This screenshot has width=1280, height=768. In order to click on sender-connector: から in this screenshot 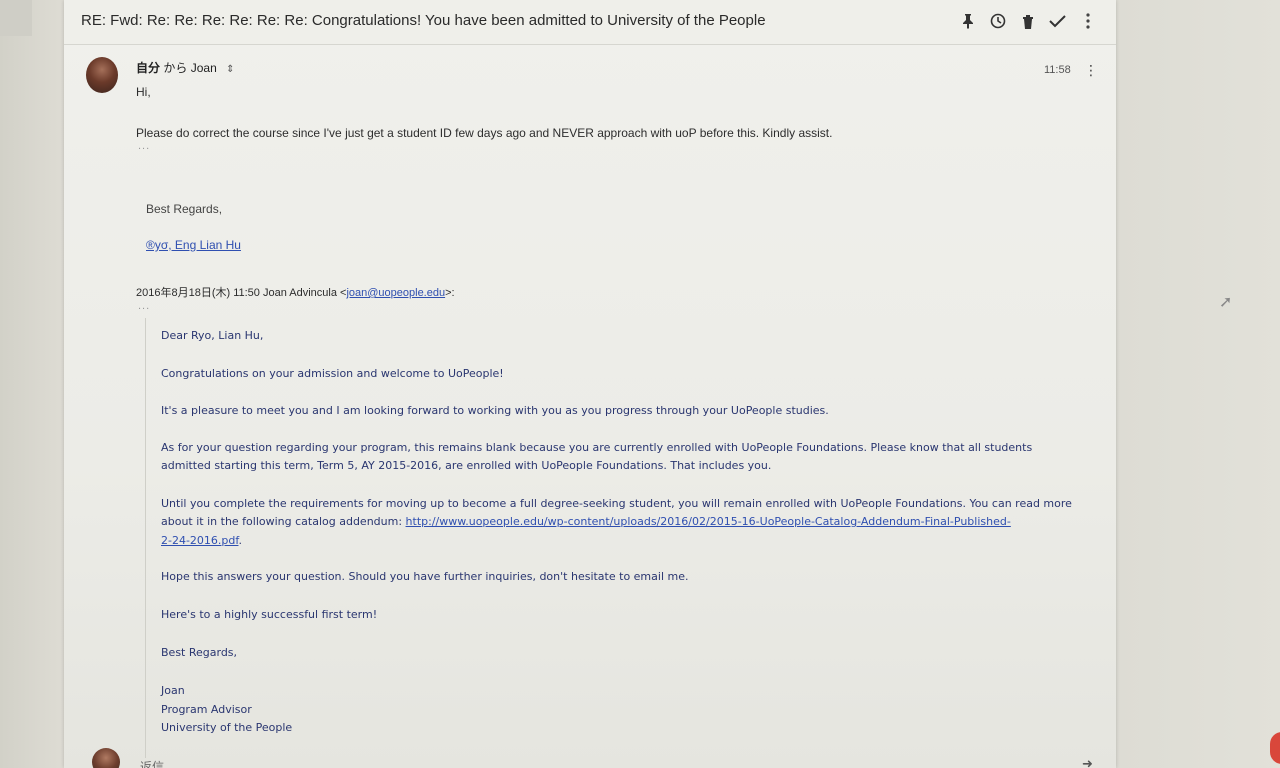, I will do `click(175, 68)`.